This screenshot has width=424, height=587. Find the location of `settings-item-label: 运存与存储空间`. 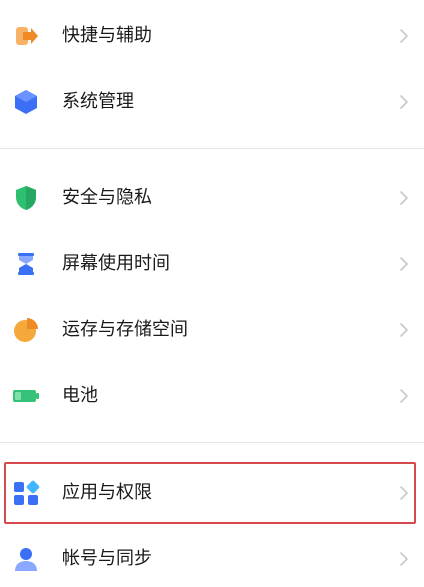

settings-item-label: 运存与存储空间 is located at coordinates (125, 329).